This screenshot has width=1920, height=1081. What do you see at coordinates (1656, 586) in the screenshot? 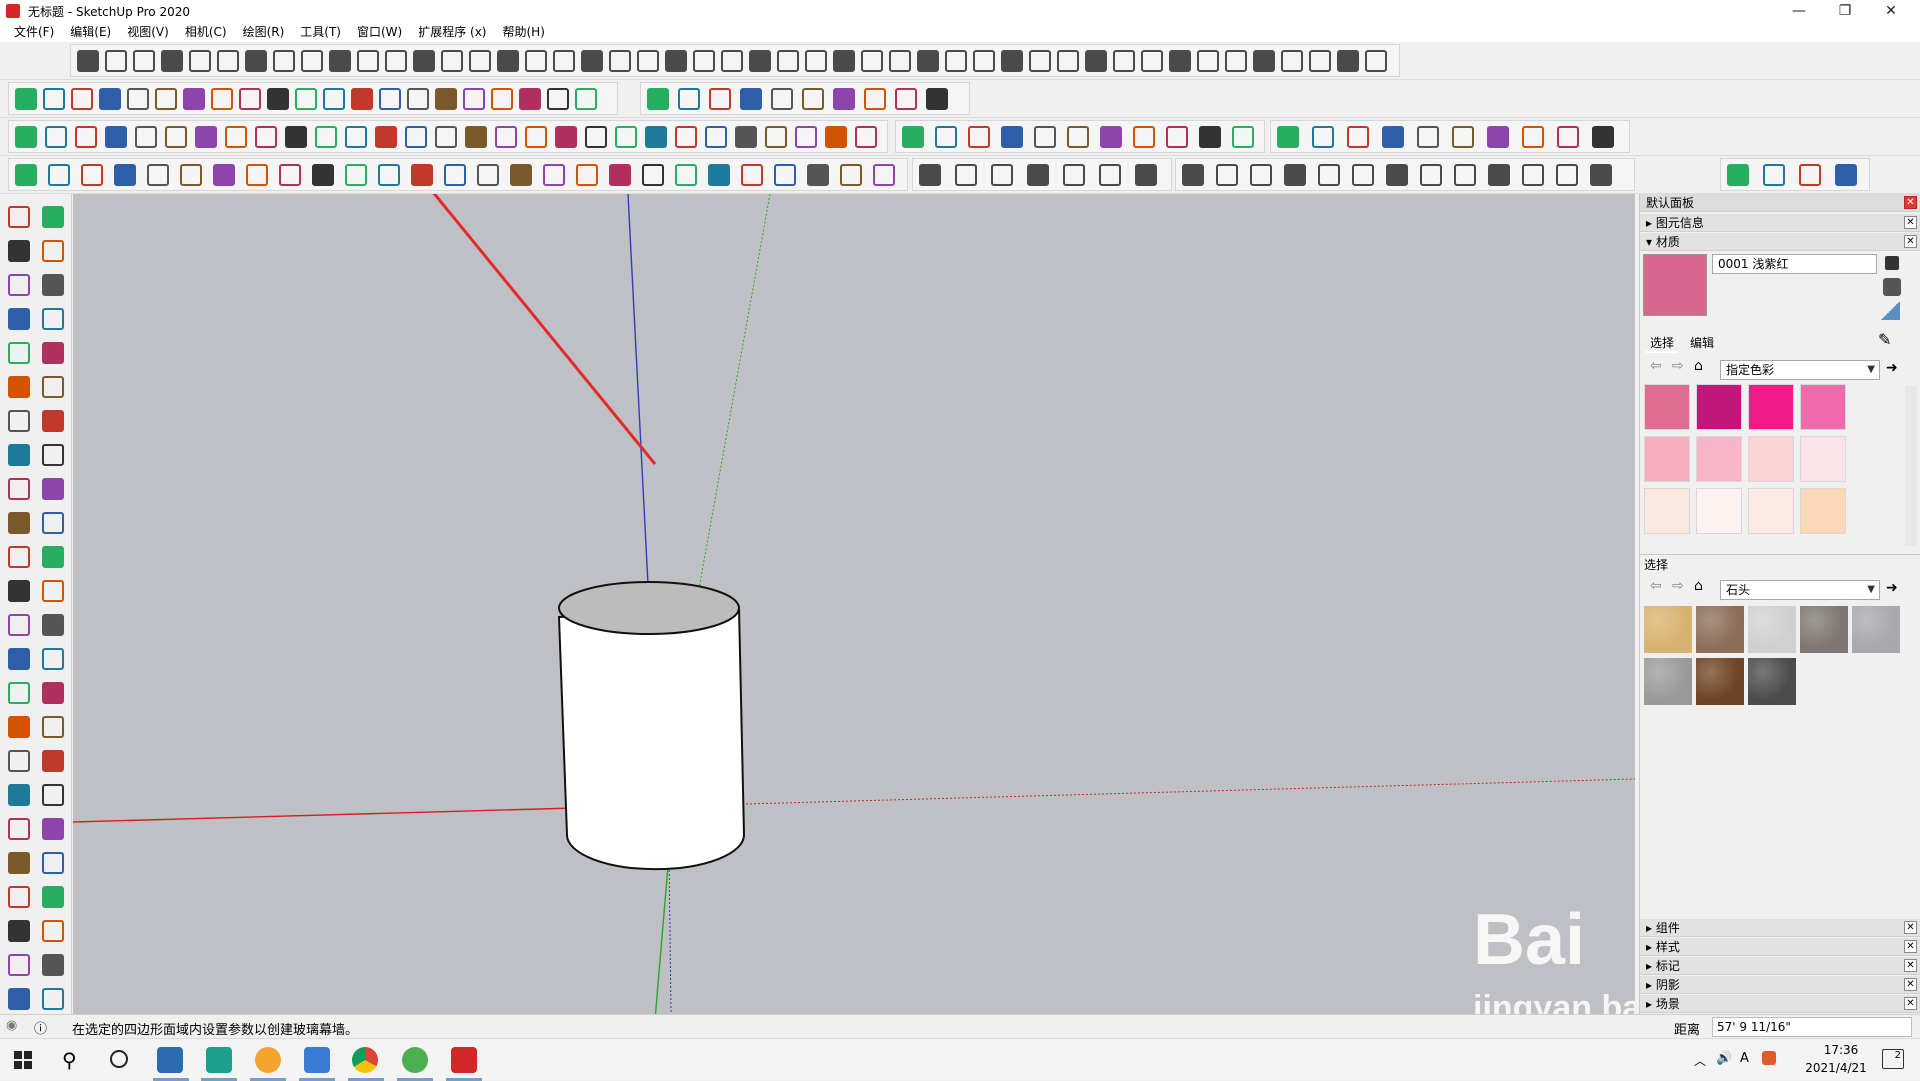
I see `back-icon-2: ⇦` at bounding box center [1656, 586].